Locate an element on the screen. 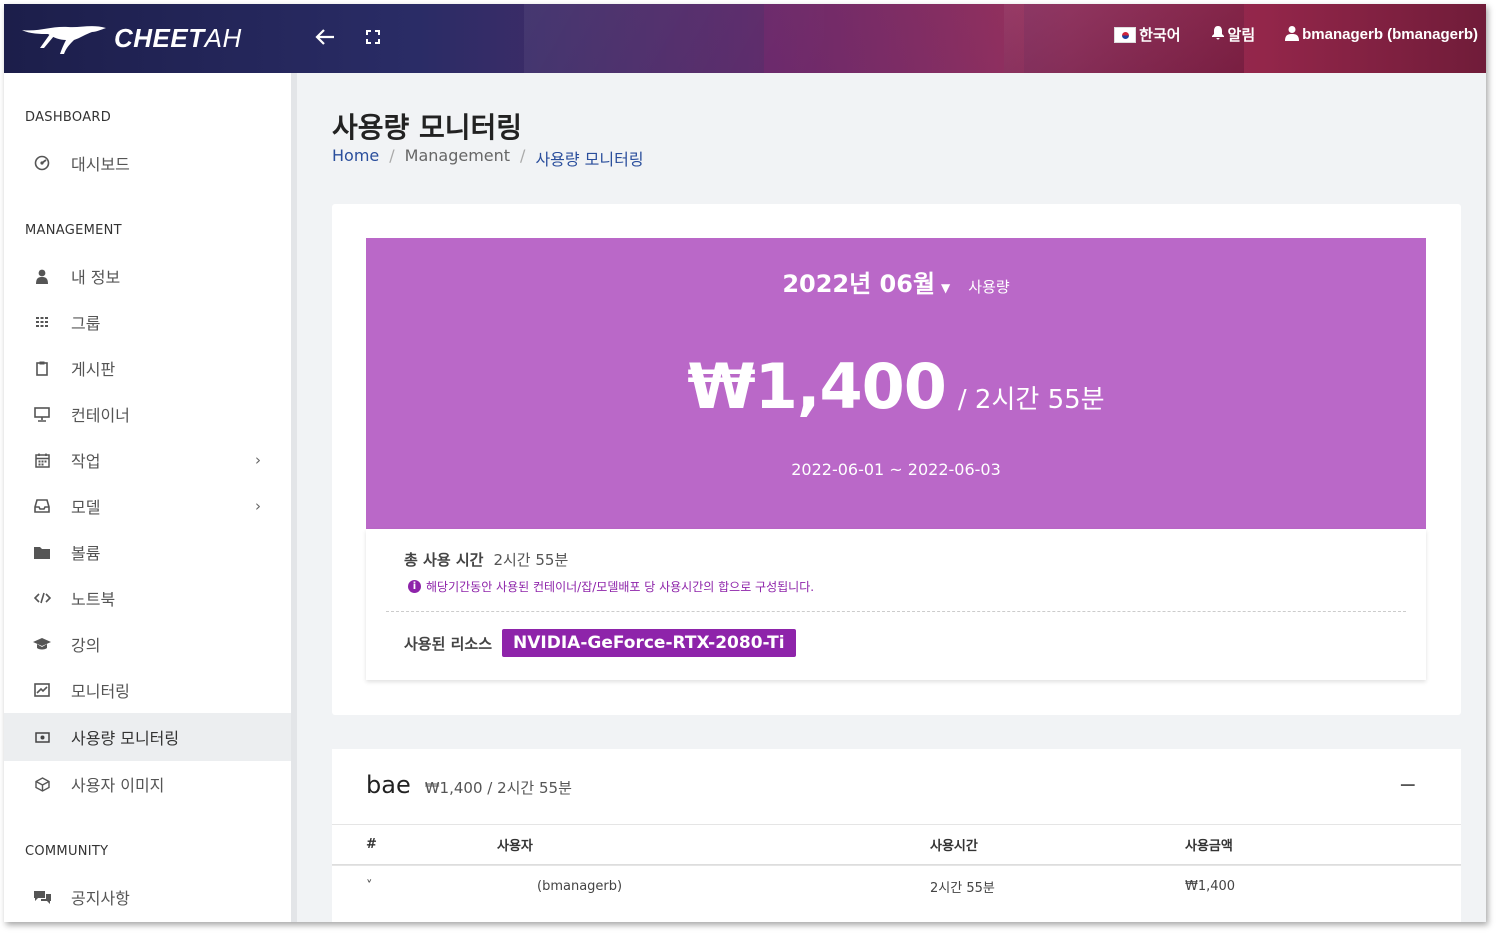  dashboard-icon is located at coordinates (42, 163).